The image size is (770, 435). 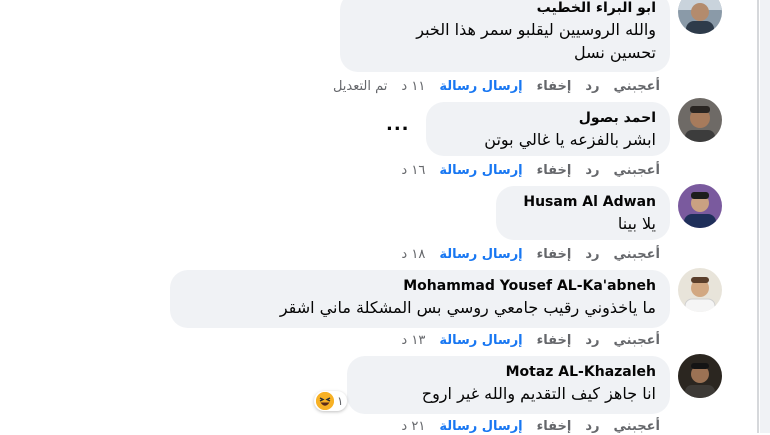 What do you see at coordinates (508, 372) in the screenshot?
I see `comment-author: Motaz AL-Khazaleh` at bounding box center [508, 372].